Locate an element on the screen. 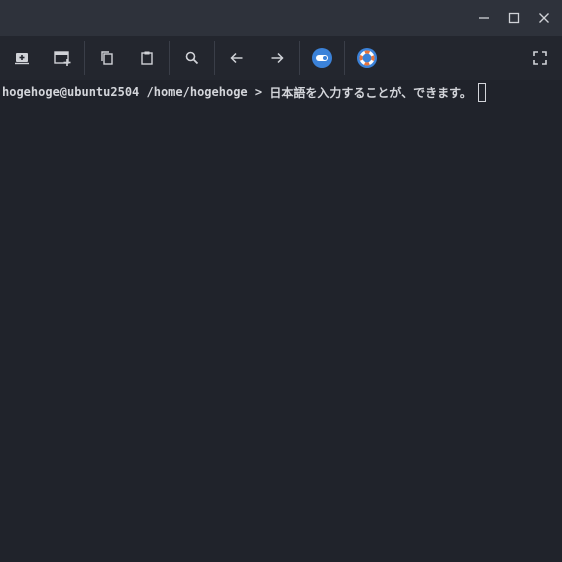 The height and width of the screenshot is (562, 562). minimize-icon is located at coordinates (484, 18).